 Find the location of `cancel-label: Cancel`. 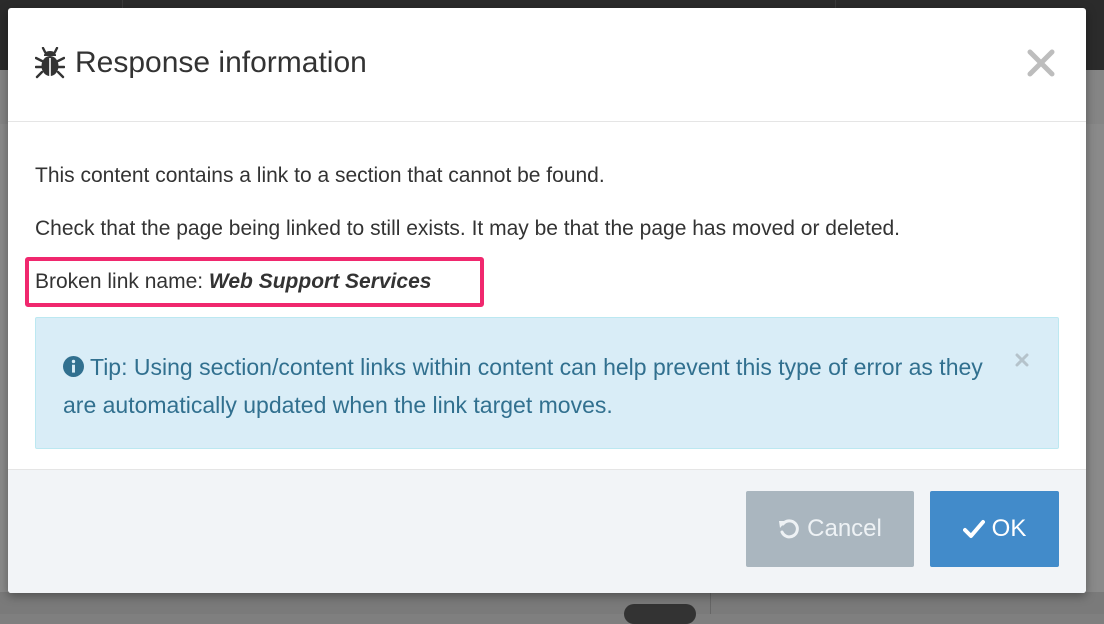

cancel-label: Cancel is located at coordinates (844, 528).